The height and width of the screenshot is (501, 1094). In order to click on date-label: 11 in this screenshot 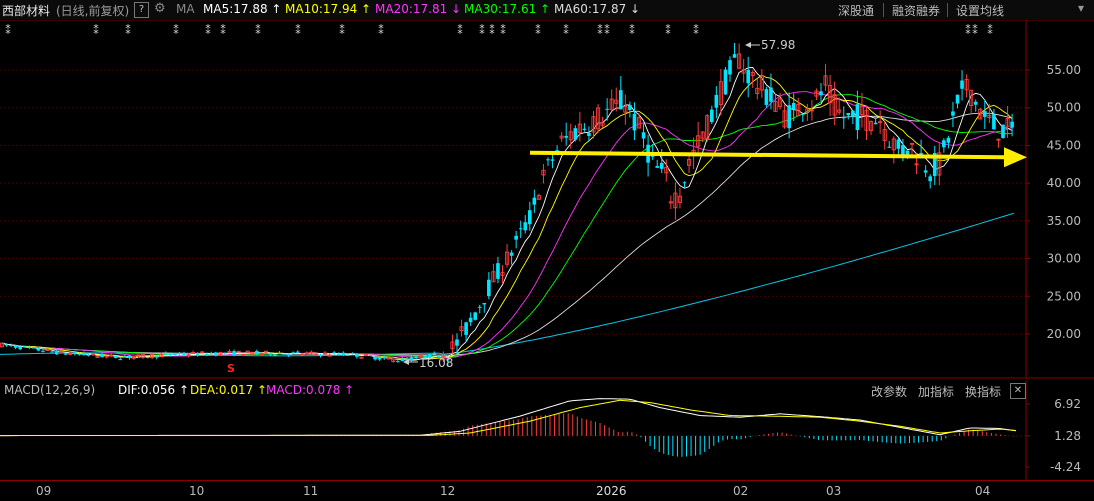, I will do `click(311, 491)`.